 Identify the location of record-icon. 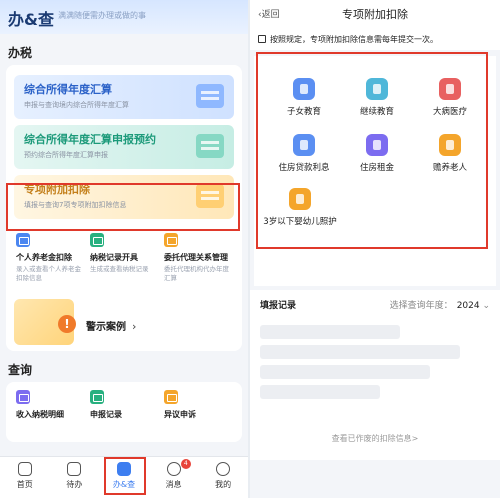
(97, 397).